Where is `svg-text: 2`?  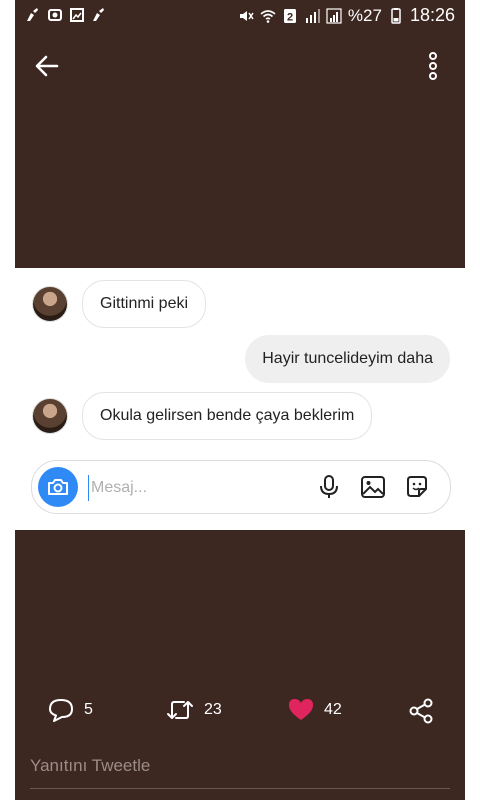
svg-text: 2 is located at coordinates (290, 17).